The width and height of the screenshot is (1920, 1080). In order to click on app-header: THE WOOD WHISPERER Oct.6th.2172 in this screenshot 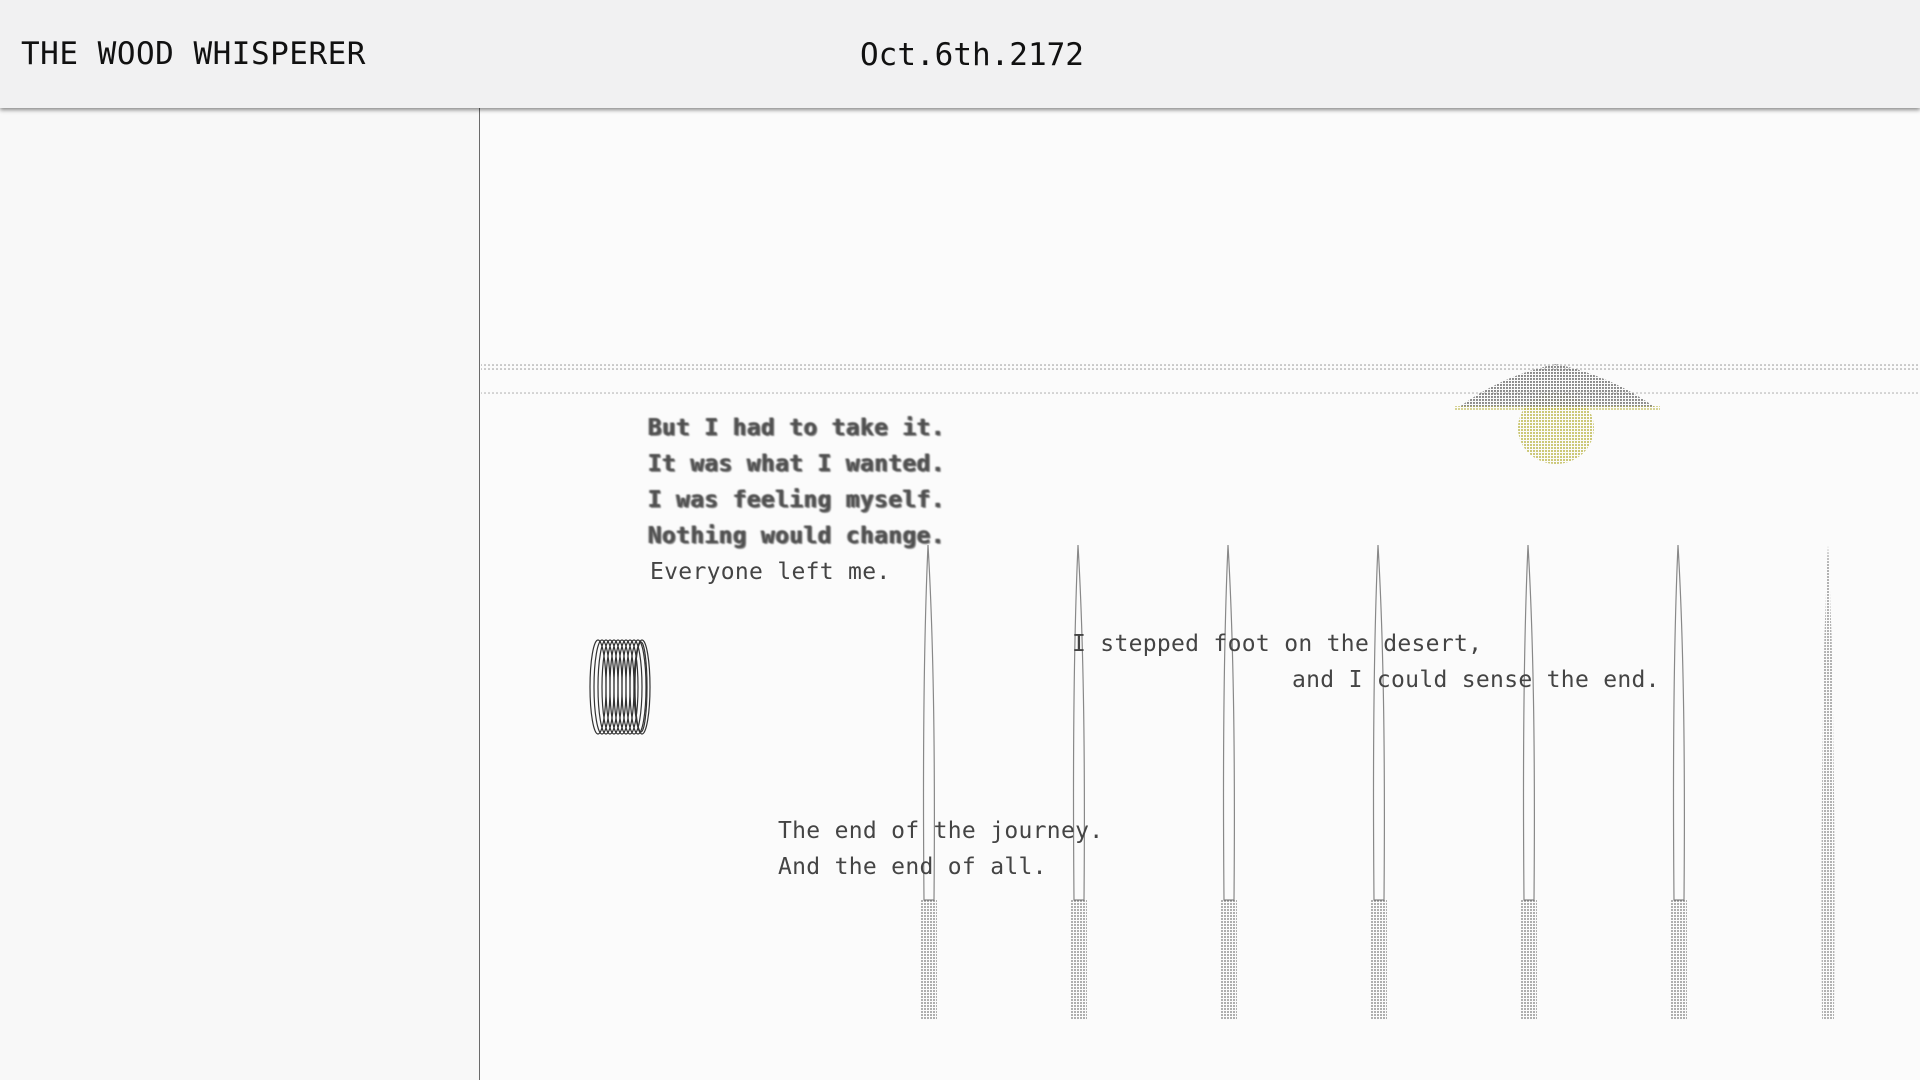, I will do `click(960, 54)`.